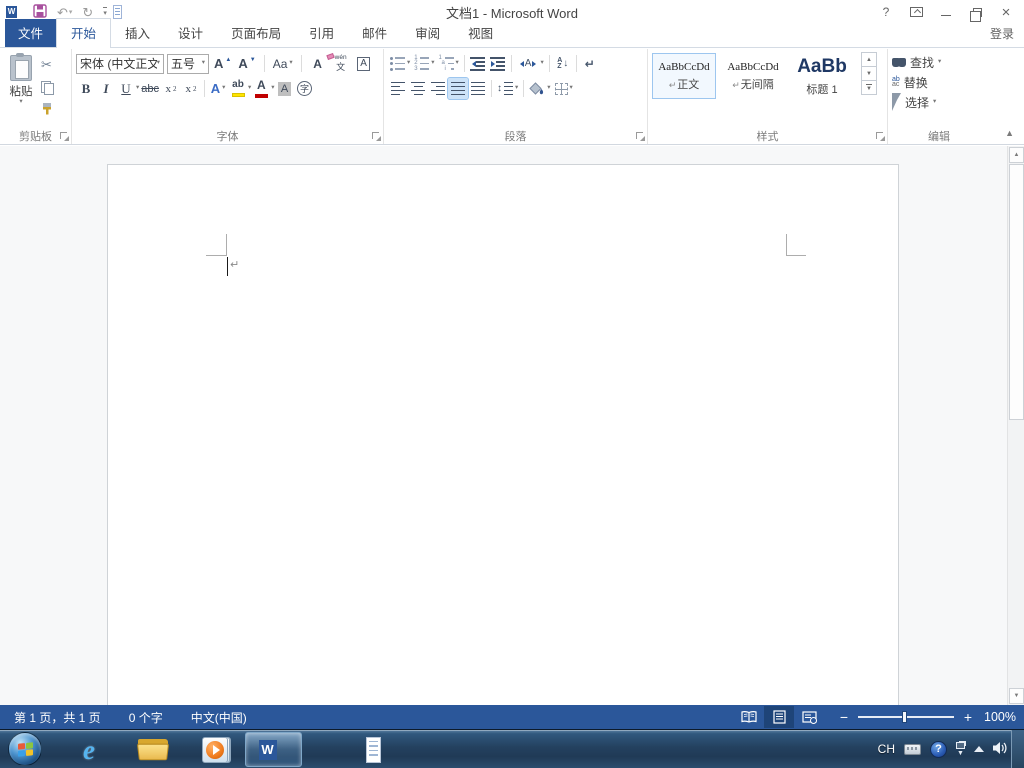  I want to click on print-layout-button, so click(779, 717).